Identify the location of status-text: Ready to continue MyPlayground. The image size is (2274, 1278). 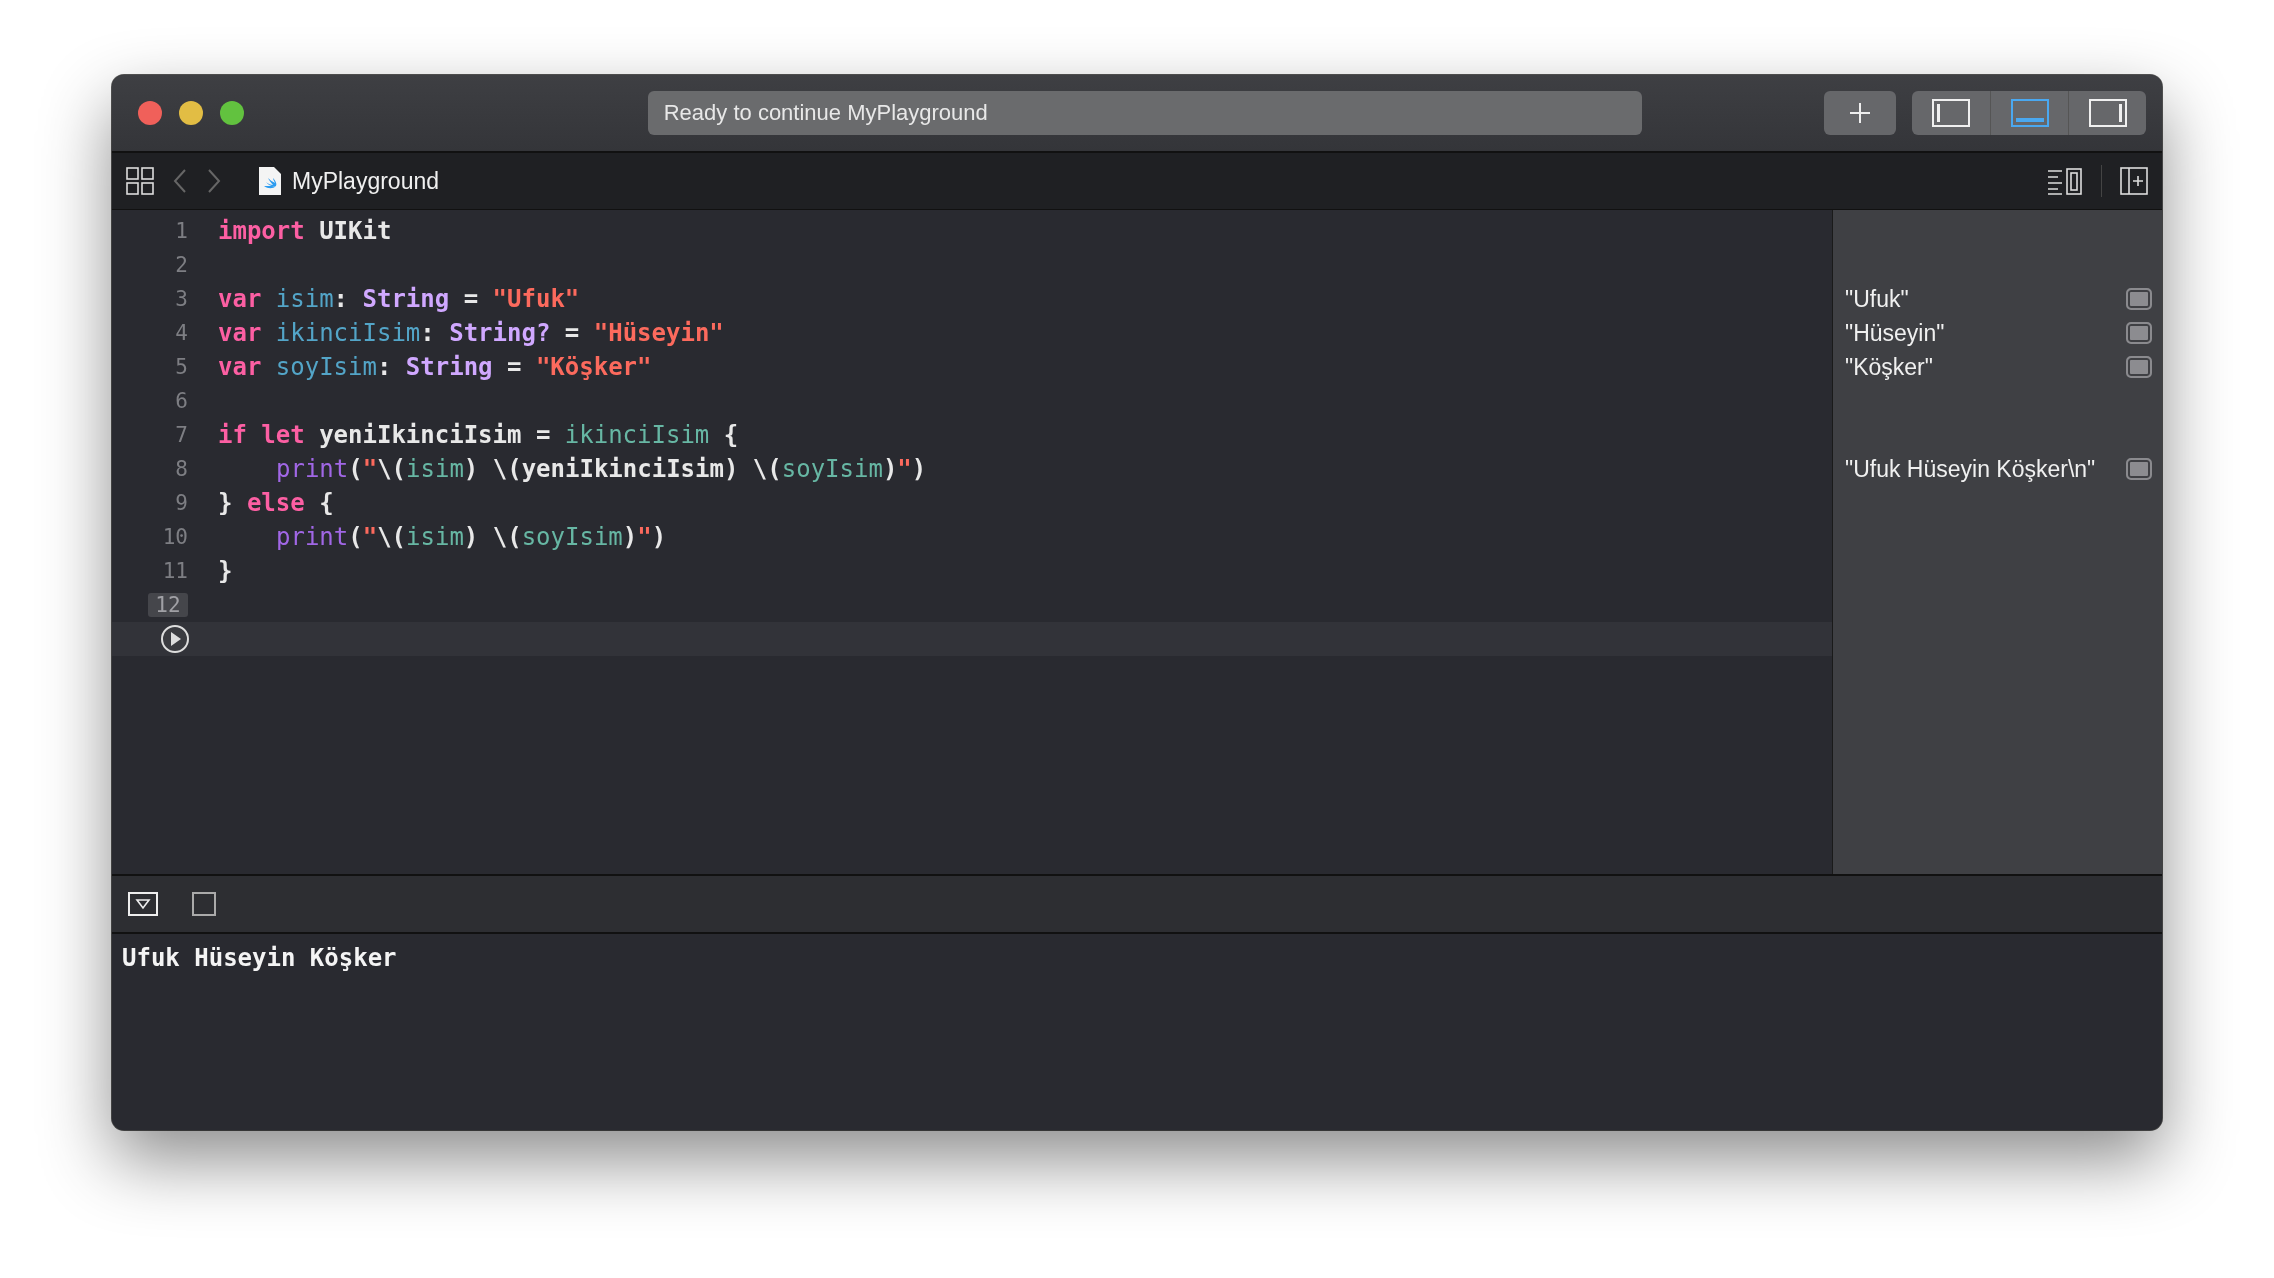
(825, 113).